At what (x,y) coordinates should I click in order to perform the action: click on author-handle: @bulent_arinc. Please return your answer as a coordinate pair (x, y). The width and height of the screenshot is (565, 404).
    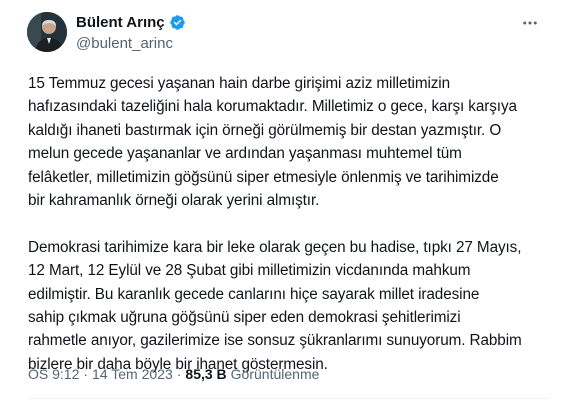
    Looking at the image, I should click on (124, 43).